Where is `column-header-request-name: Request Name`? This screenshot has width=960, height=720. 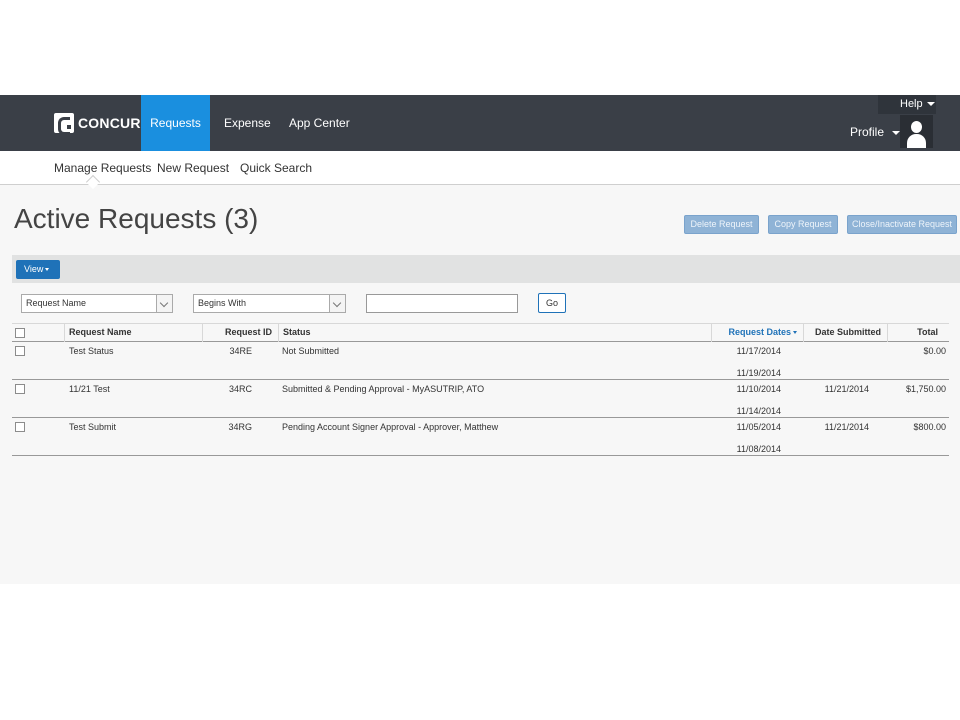
column-header-request-name: Request Name is located at coordinates (133, 333).